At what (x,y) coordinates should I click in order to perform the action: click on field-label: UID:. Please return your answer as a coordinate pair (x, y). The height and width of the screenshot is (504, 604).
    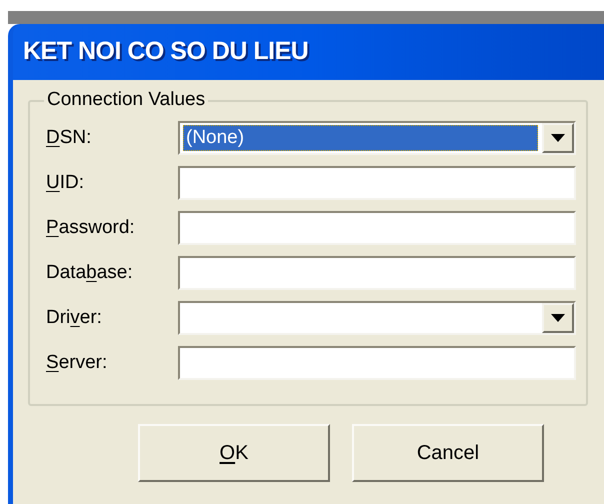
    Looking at the image, I should click on (66, 182).